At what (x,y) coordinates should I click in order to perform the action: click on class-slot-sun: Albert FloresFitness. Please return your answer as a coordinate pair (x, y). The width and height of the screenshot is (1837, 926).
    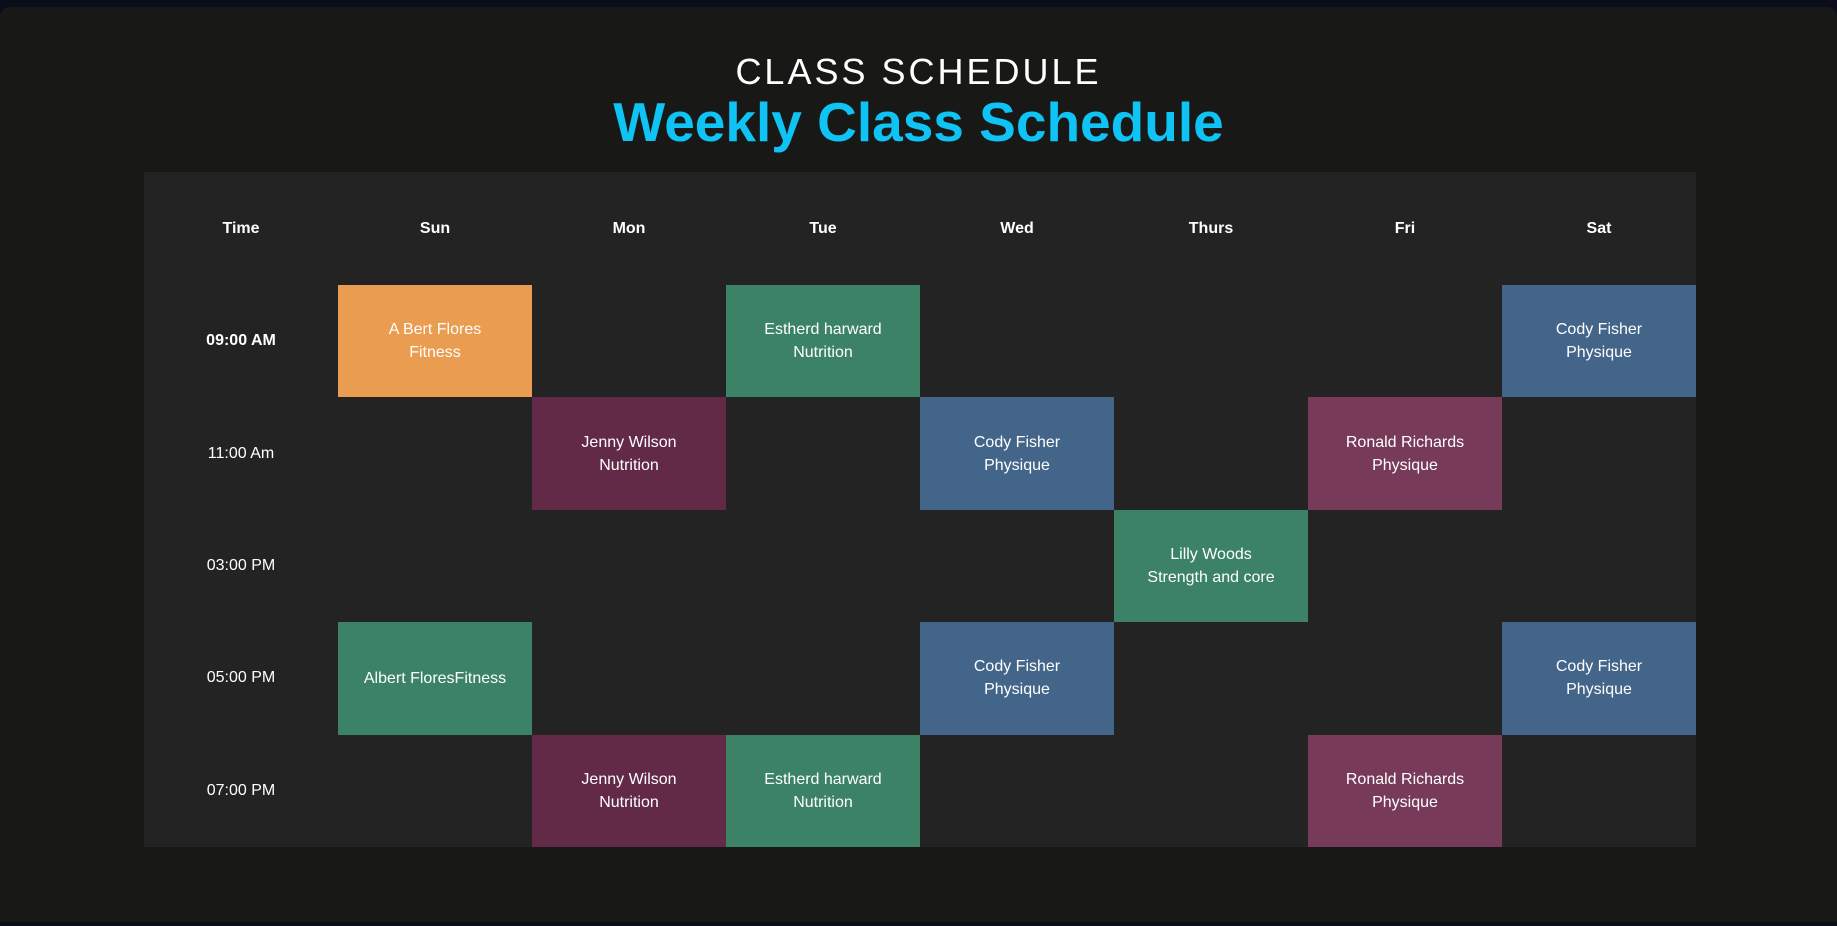
    Looking at the image, I should click on (435, 678).